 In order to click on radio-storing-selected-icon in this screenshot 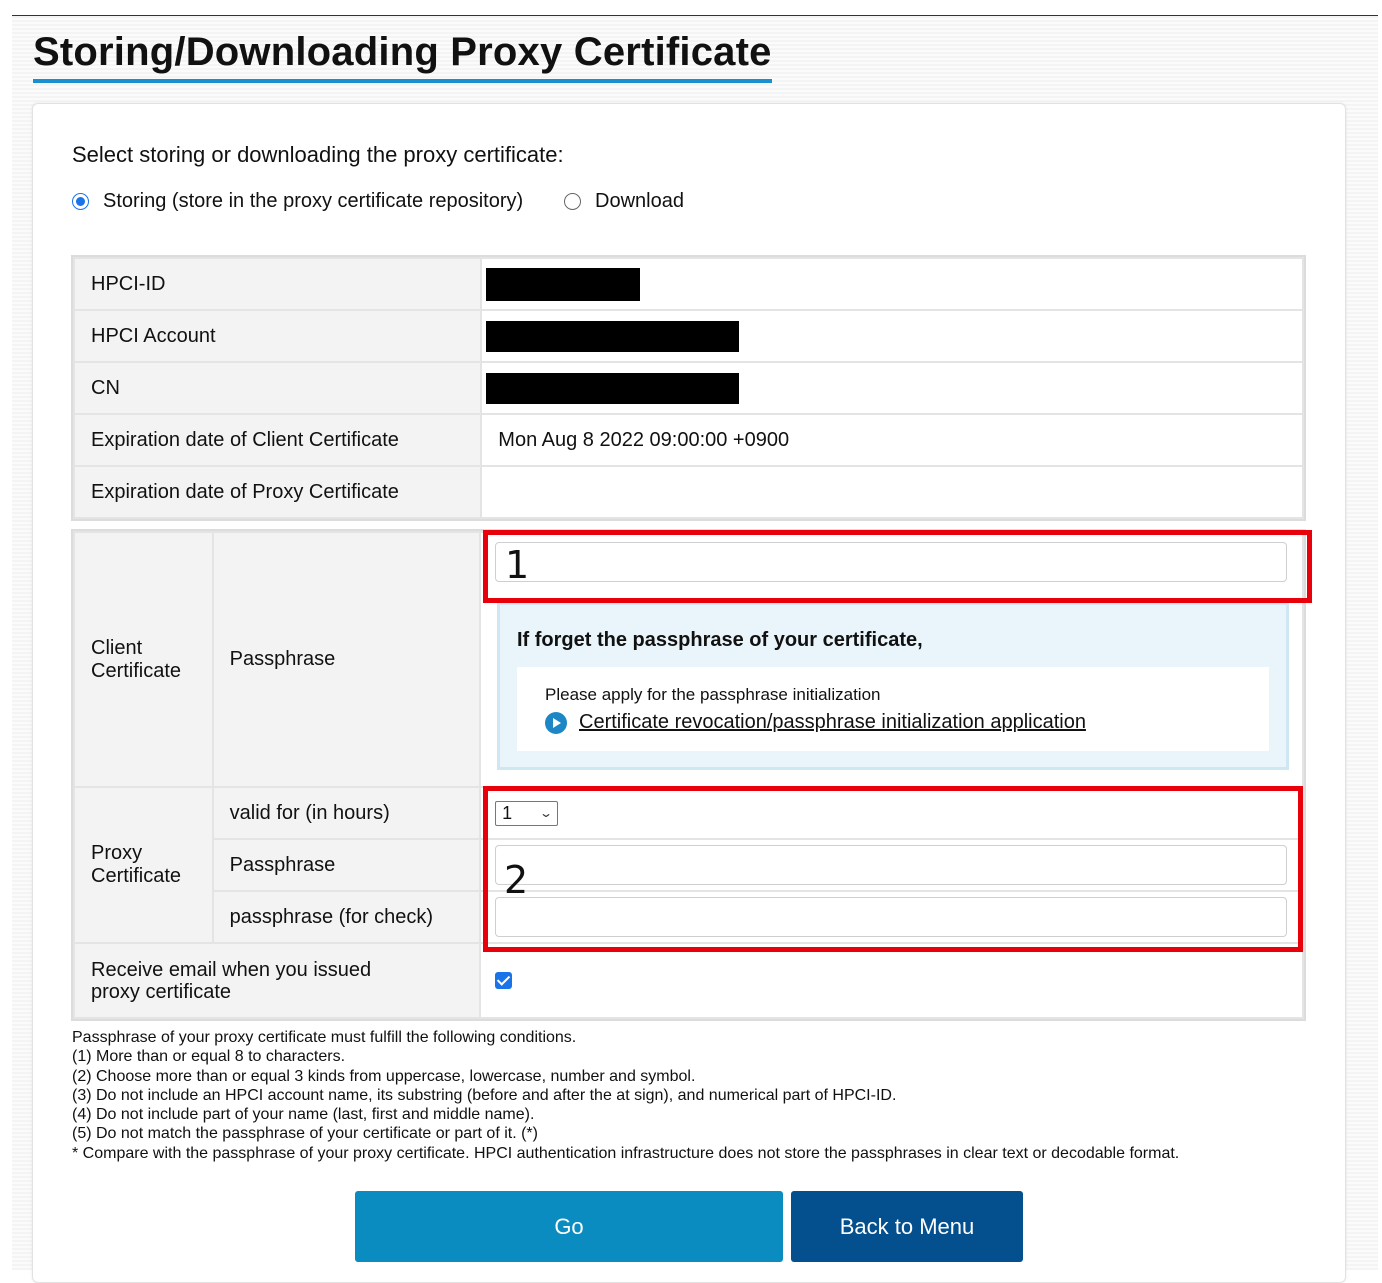, I will do `click(80, 201)`.